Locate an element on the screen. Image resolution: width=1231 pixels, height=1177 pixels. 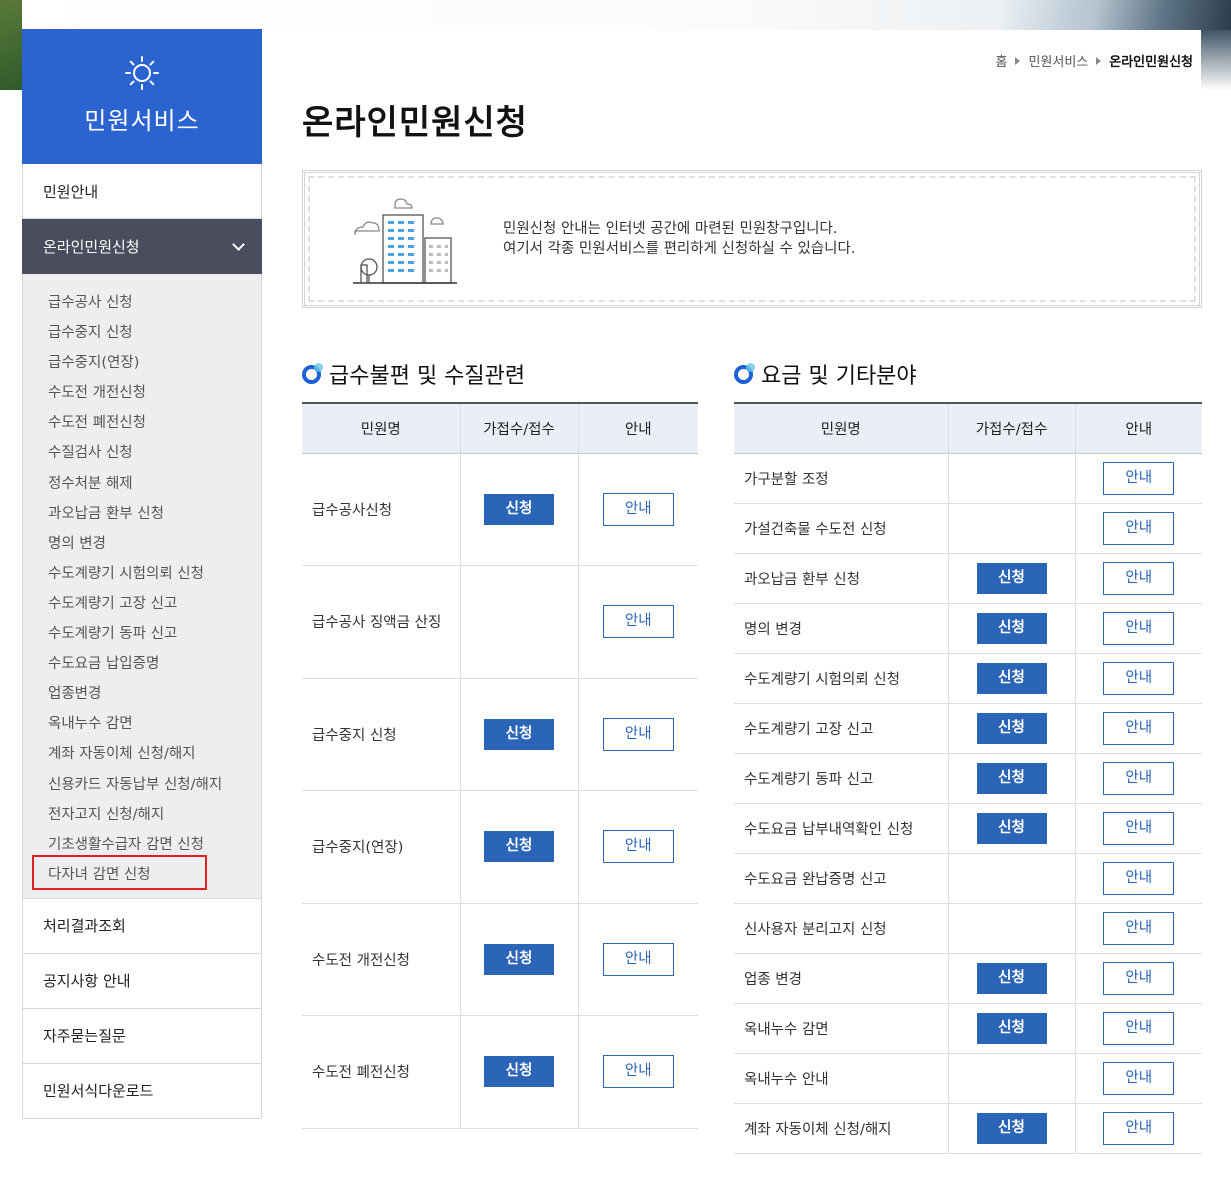
table-row: 계좌 자동이체 신청/해지 신청 안내 is located at coordinates (968, 1128).